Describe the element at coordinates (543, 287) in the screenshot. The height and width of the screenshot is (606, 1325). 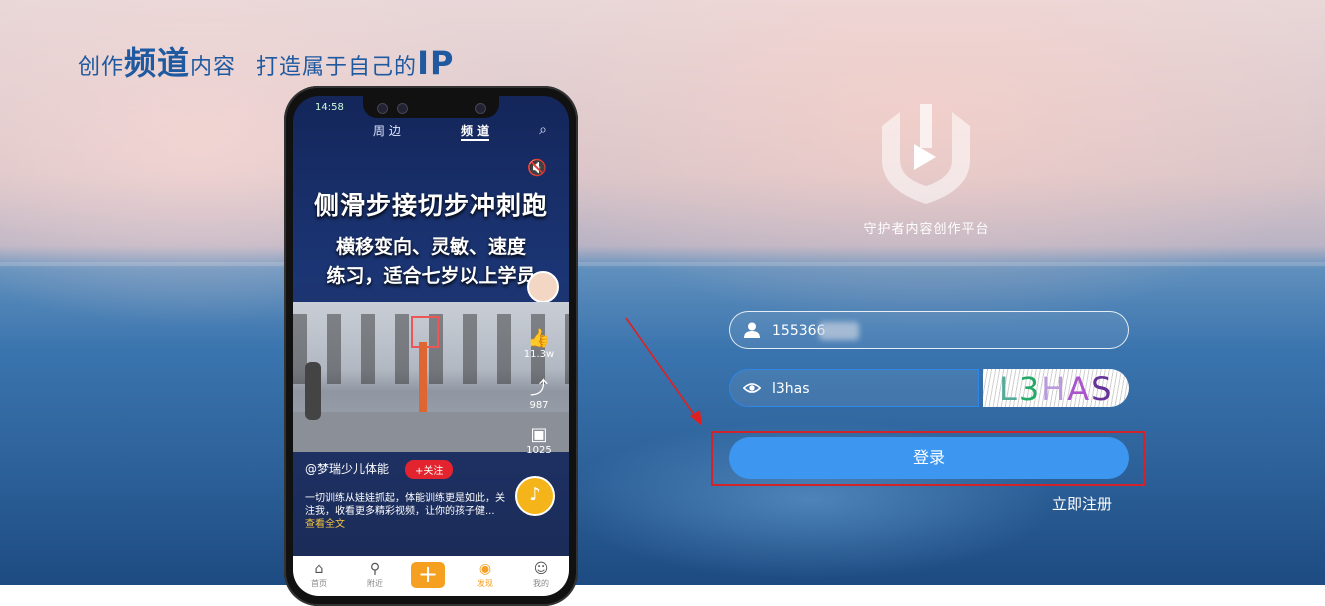
I see `author-avatar` at that location.